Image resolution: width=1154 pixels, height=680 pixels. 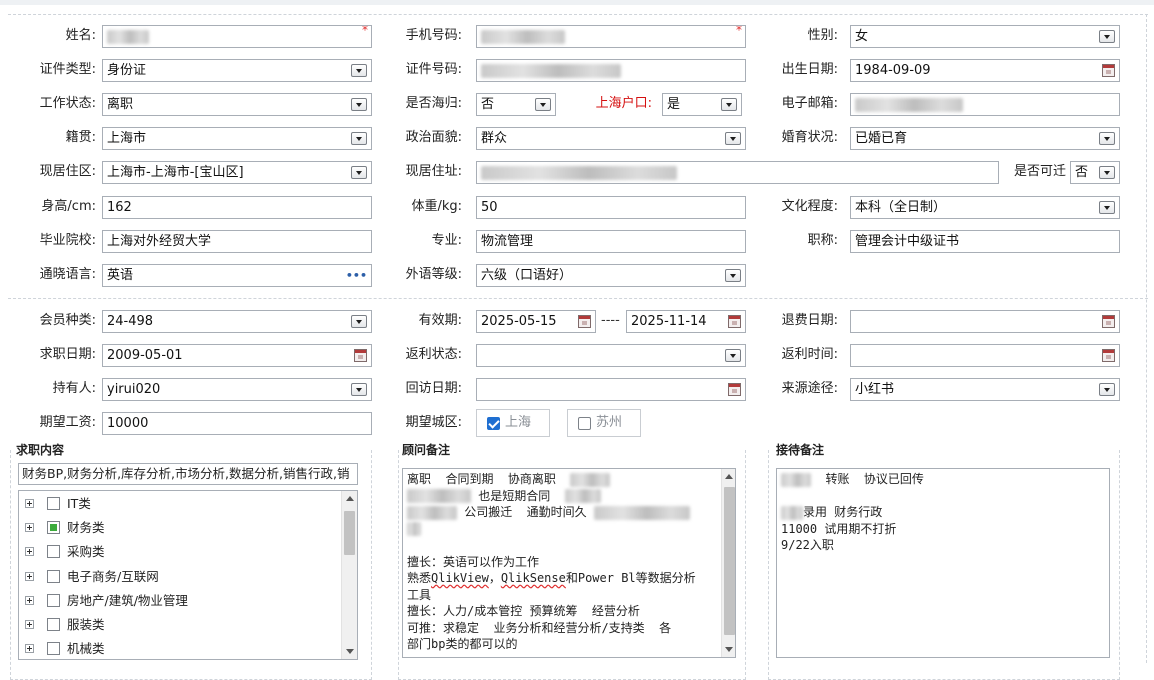 I want to click on checkbox-checked-icon, so click(x=493, y=423).